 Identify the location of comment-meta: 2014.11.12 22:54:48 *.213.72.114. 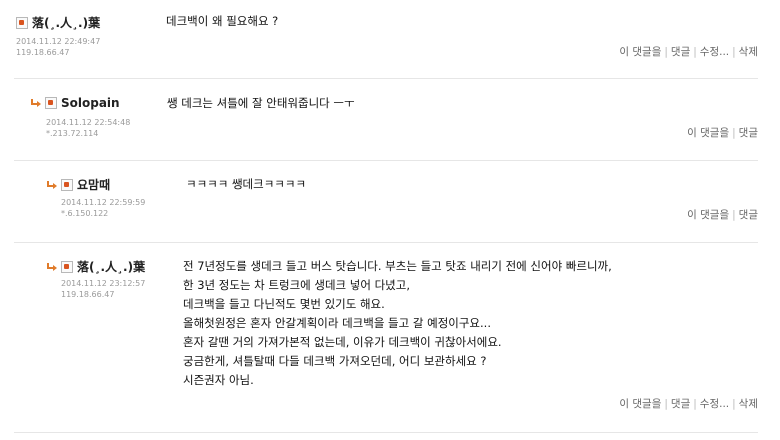
(88, 128).